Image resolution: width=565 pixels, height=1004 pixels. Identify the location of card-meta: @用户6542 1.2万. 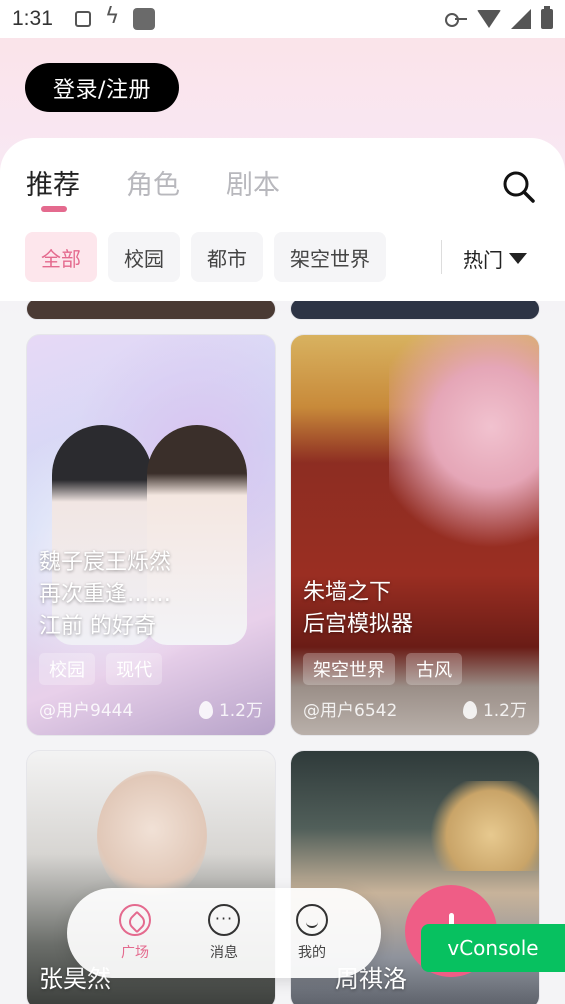
(415, 708).